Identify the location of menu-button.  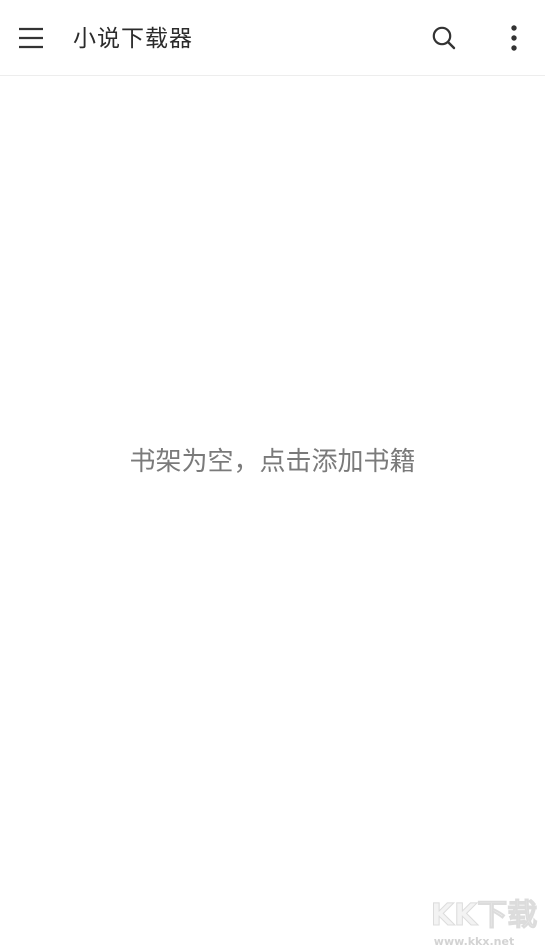
(31, 38).